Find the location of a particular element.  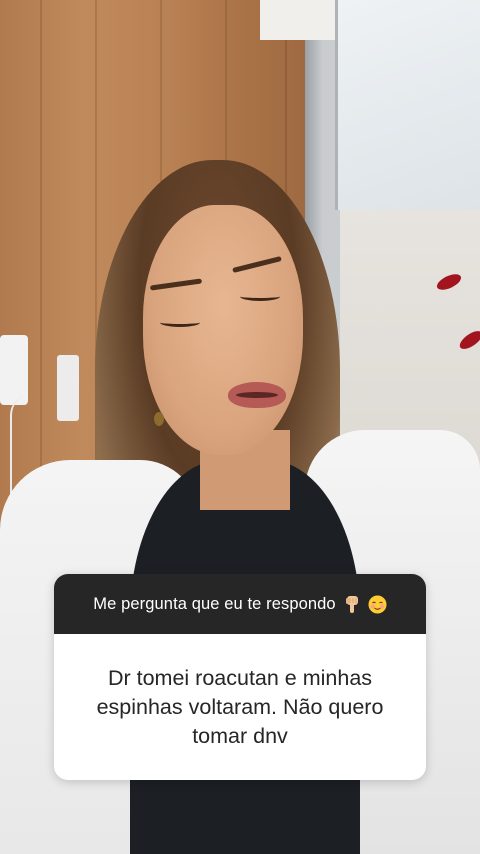

wall-outlet is located at coordinates (14, 370).